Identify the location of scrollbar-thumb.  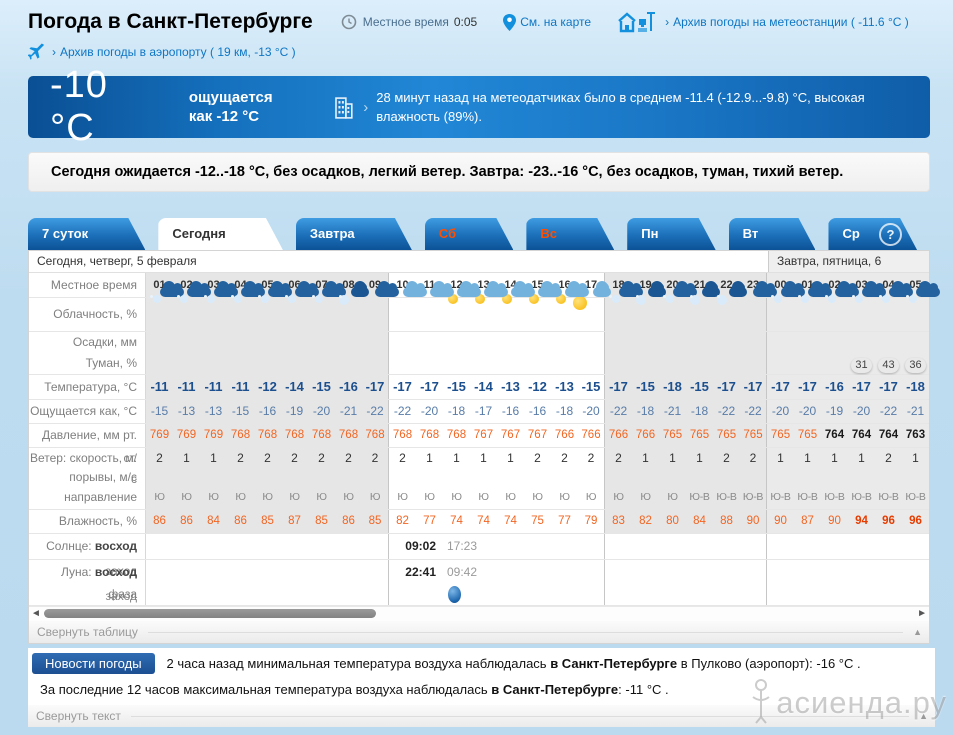
(210, 613).